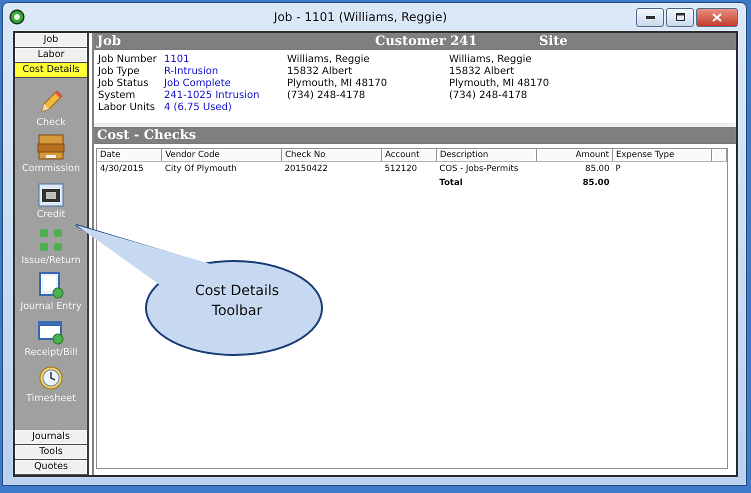 Image resolution: width=751 pixels, height=493 pixels. Describe the element at coordinates (306, 169) in the screenshot. I see `table-cell: 20150422` at that location.